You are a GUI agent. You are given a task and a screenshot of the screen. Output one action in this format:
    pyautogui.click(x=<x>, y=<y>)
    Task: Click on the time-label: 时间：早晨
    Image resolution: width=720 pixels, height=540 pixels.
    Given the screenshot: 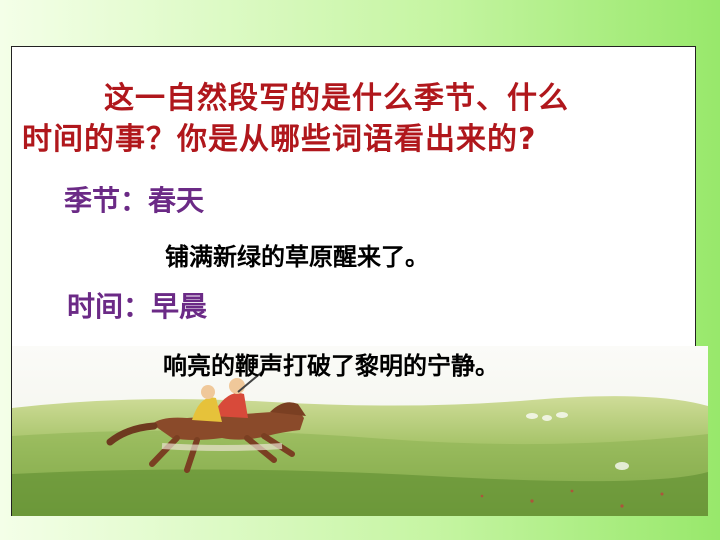 What is the action you would take?
    pyautogui.click(x=137, y=306)
    